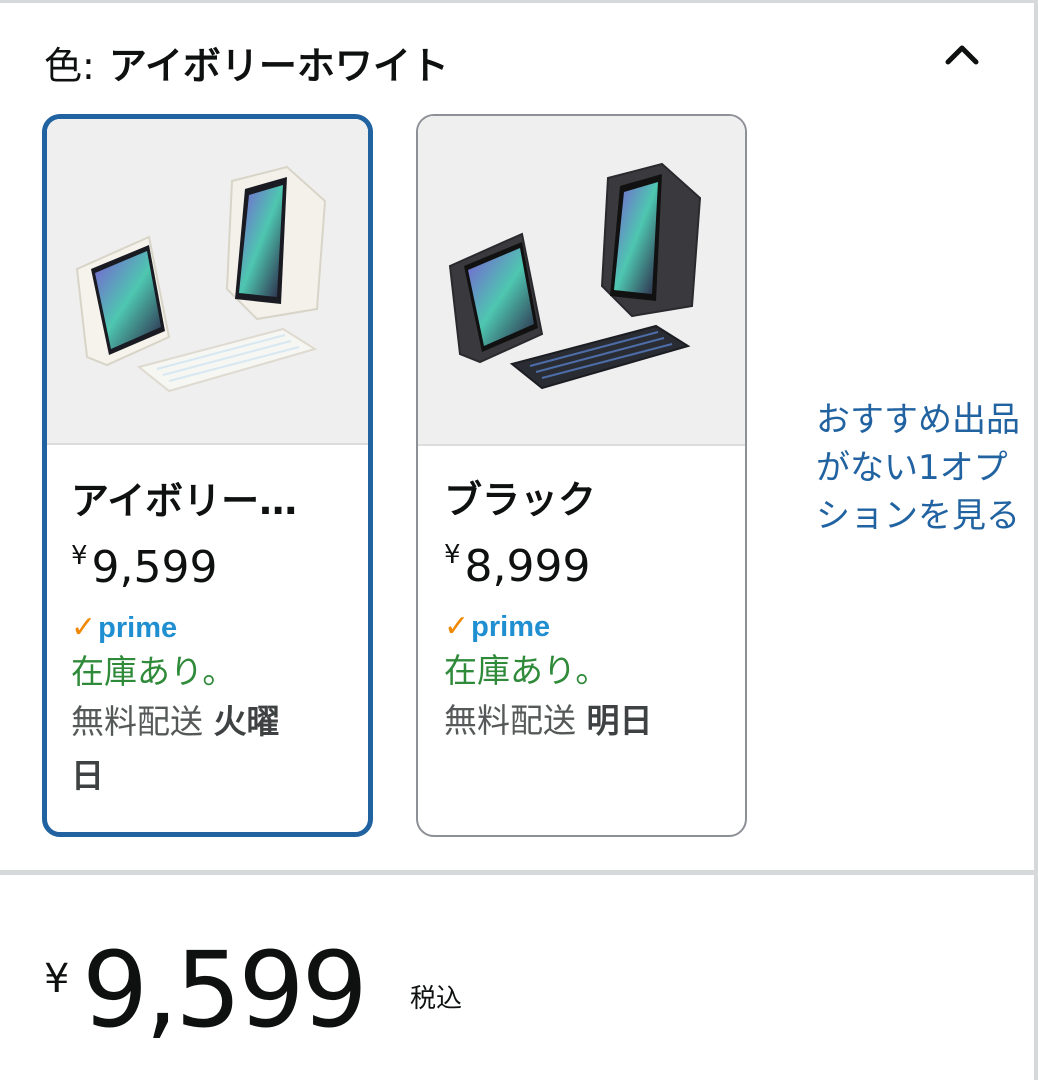 This screenshot has height=1080, width=1038. Describe the element at coordinates (519, 872) in the screenshot. I see `section-divider` at that location.